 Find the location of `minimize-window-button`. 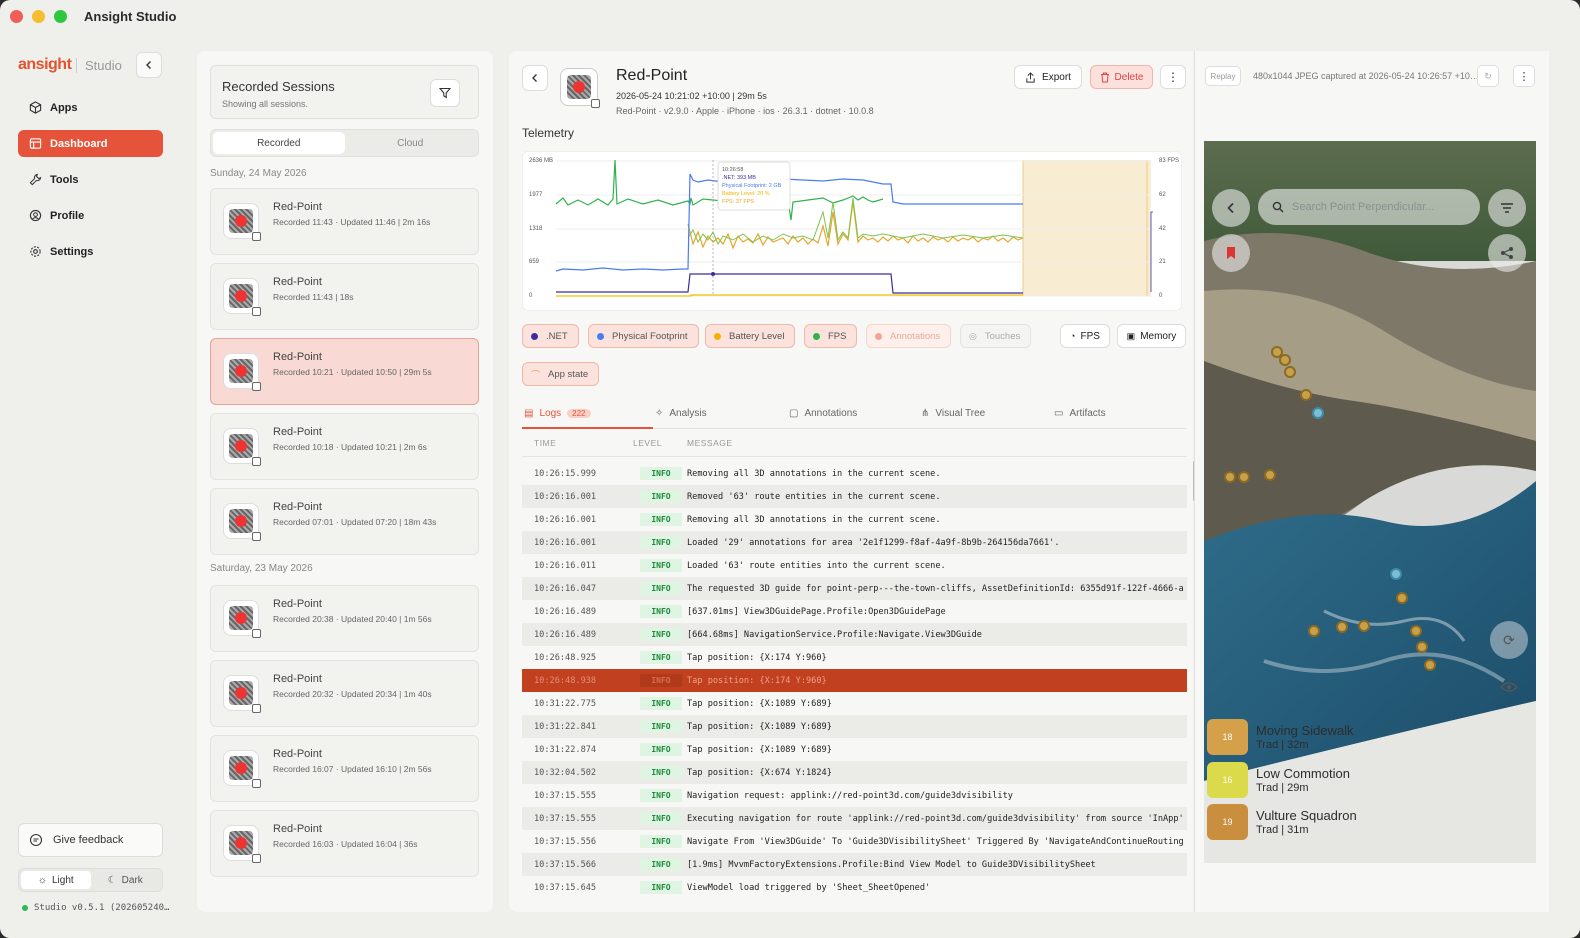

minimize-window-button is located at coordinates (38, 16).